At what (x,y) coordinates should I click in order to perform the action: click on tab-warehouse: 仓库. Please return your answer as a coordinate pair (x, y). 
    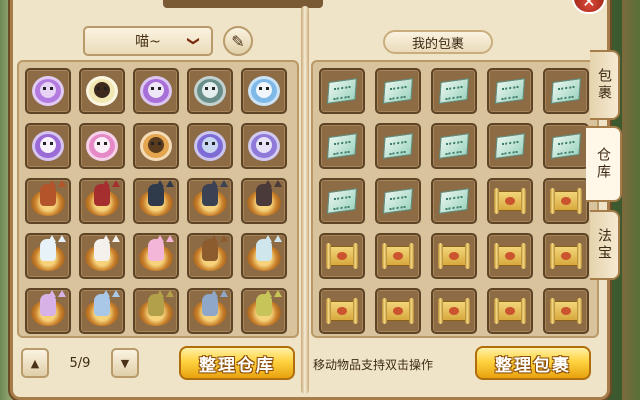
    Looking at the image, I should click on (604, 164).